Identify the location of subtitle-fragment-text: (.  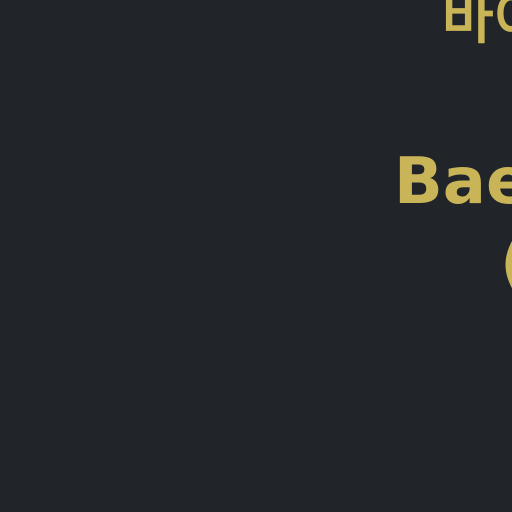
(506, 264).